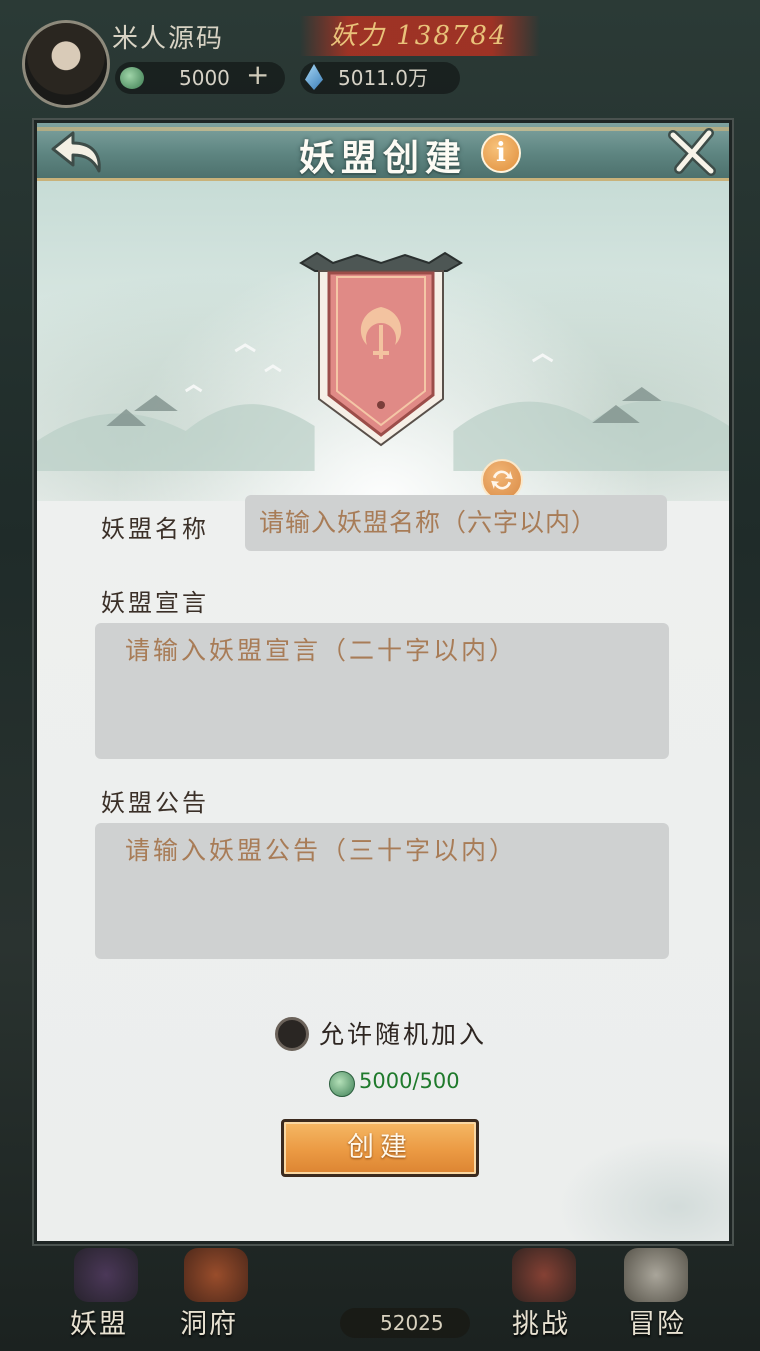 Image resolution: width=760 pixels, height=1351 pixels. I want to click on alliance-declaration-input: 请输入妖盟宣言（二十字以内）, so click(382, 691).